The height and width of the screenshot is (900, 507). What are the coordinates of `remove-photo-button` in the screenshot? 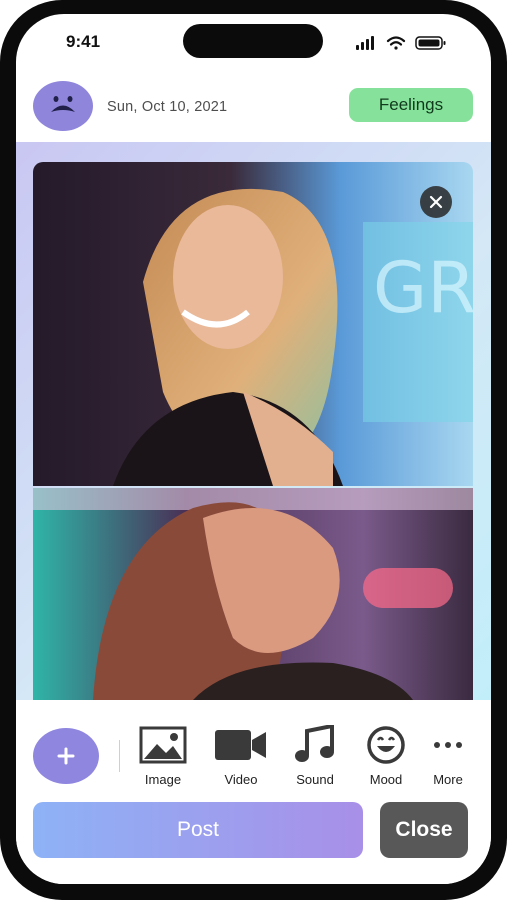 It's located at (436, 202).